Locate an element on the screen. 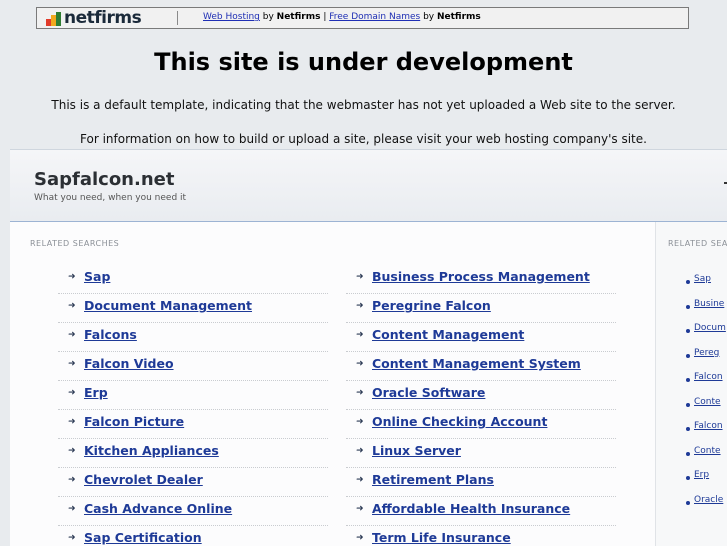 The image size is (727, 546). related-search-link: Linux Server is located at coordinates (416, 450).